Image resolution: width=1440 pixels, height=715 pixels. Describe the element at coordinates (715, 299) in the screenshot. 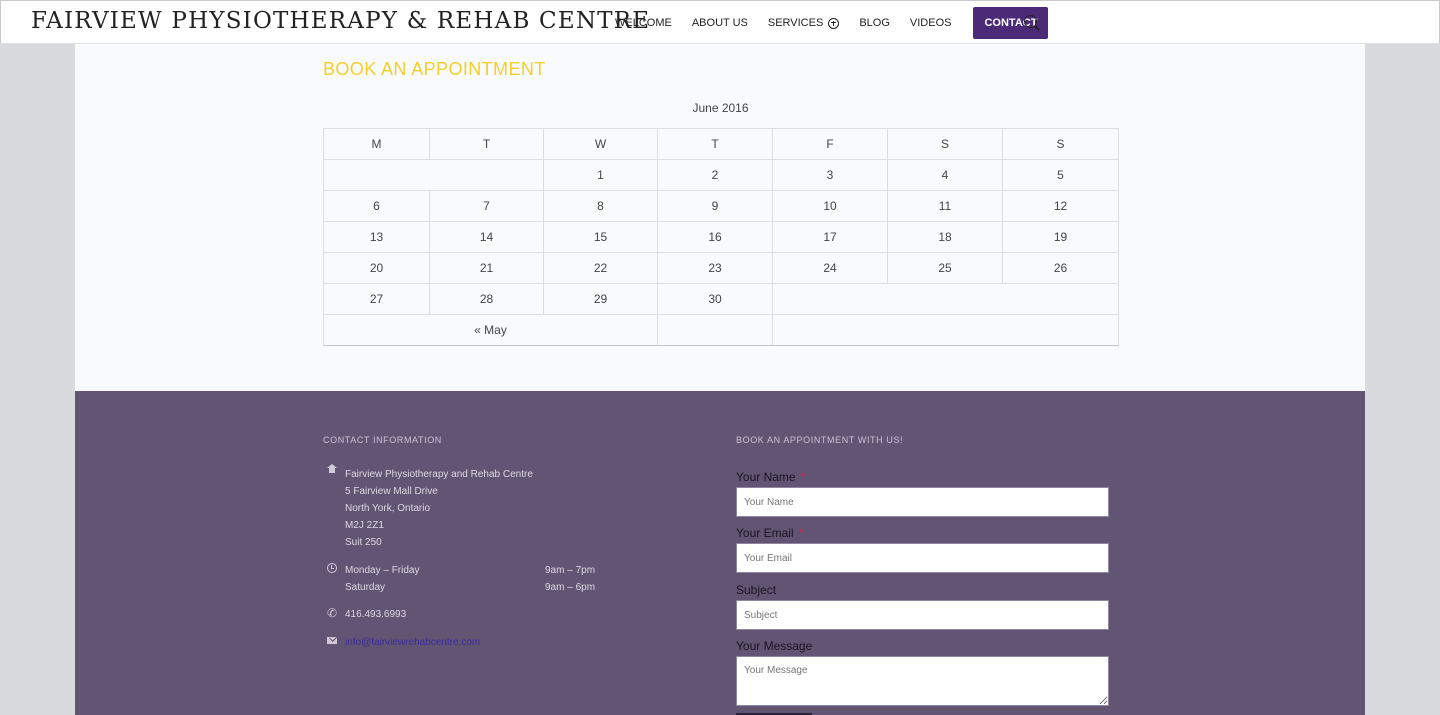

I see `calendar-day: 30` at that location.